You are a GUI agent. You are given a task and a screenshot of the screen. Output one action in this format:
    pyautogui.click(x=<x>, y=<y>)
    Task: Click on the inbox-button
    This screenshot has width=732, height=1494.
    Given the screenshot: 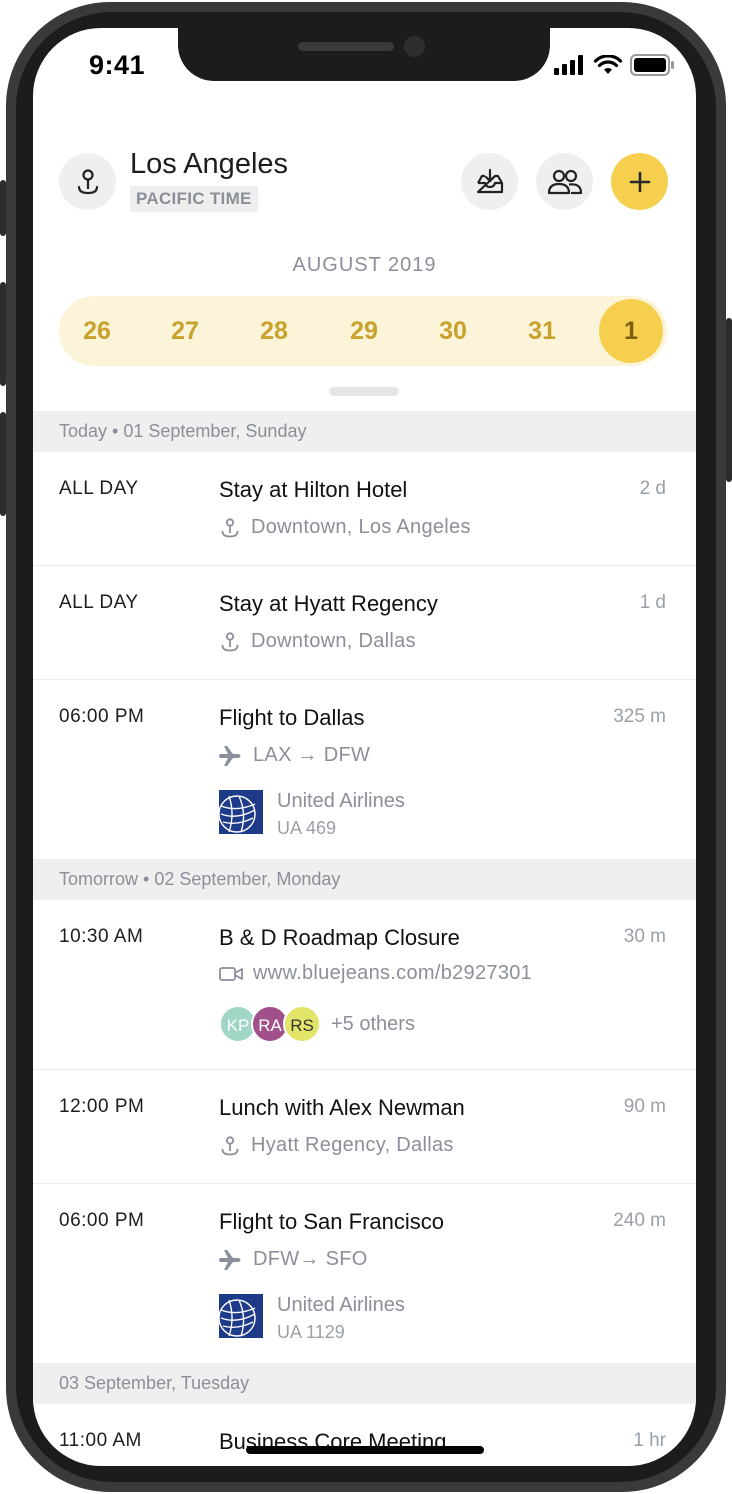 What is the action you would take?
    pyautogui.click(x=489, y=181)
    